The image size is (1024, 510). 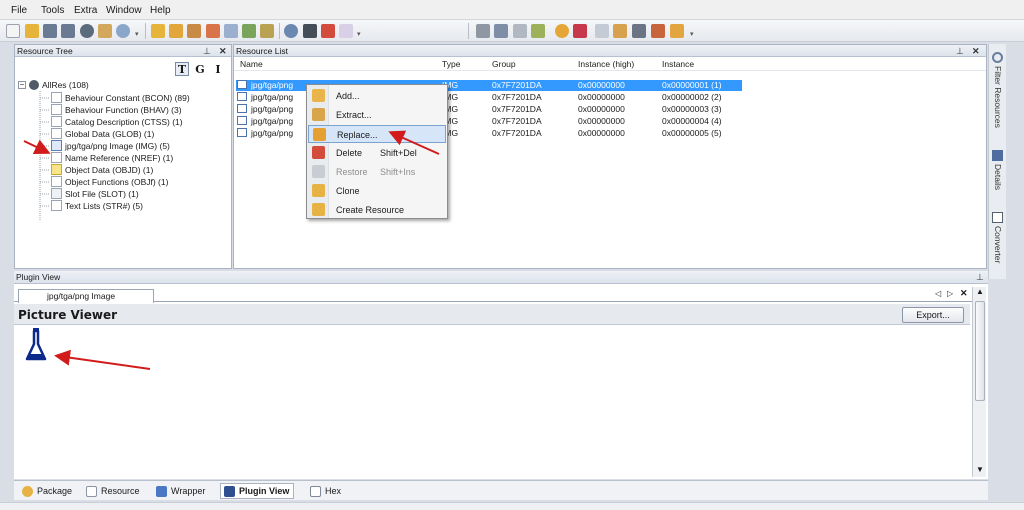 I want to click on scroll-up-icon: ▲, so click(x=980, y=291).